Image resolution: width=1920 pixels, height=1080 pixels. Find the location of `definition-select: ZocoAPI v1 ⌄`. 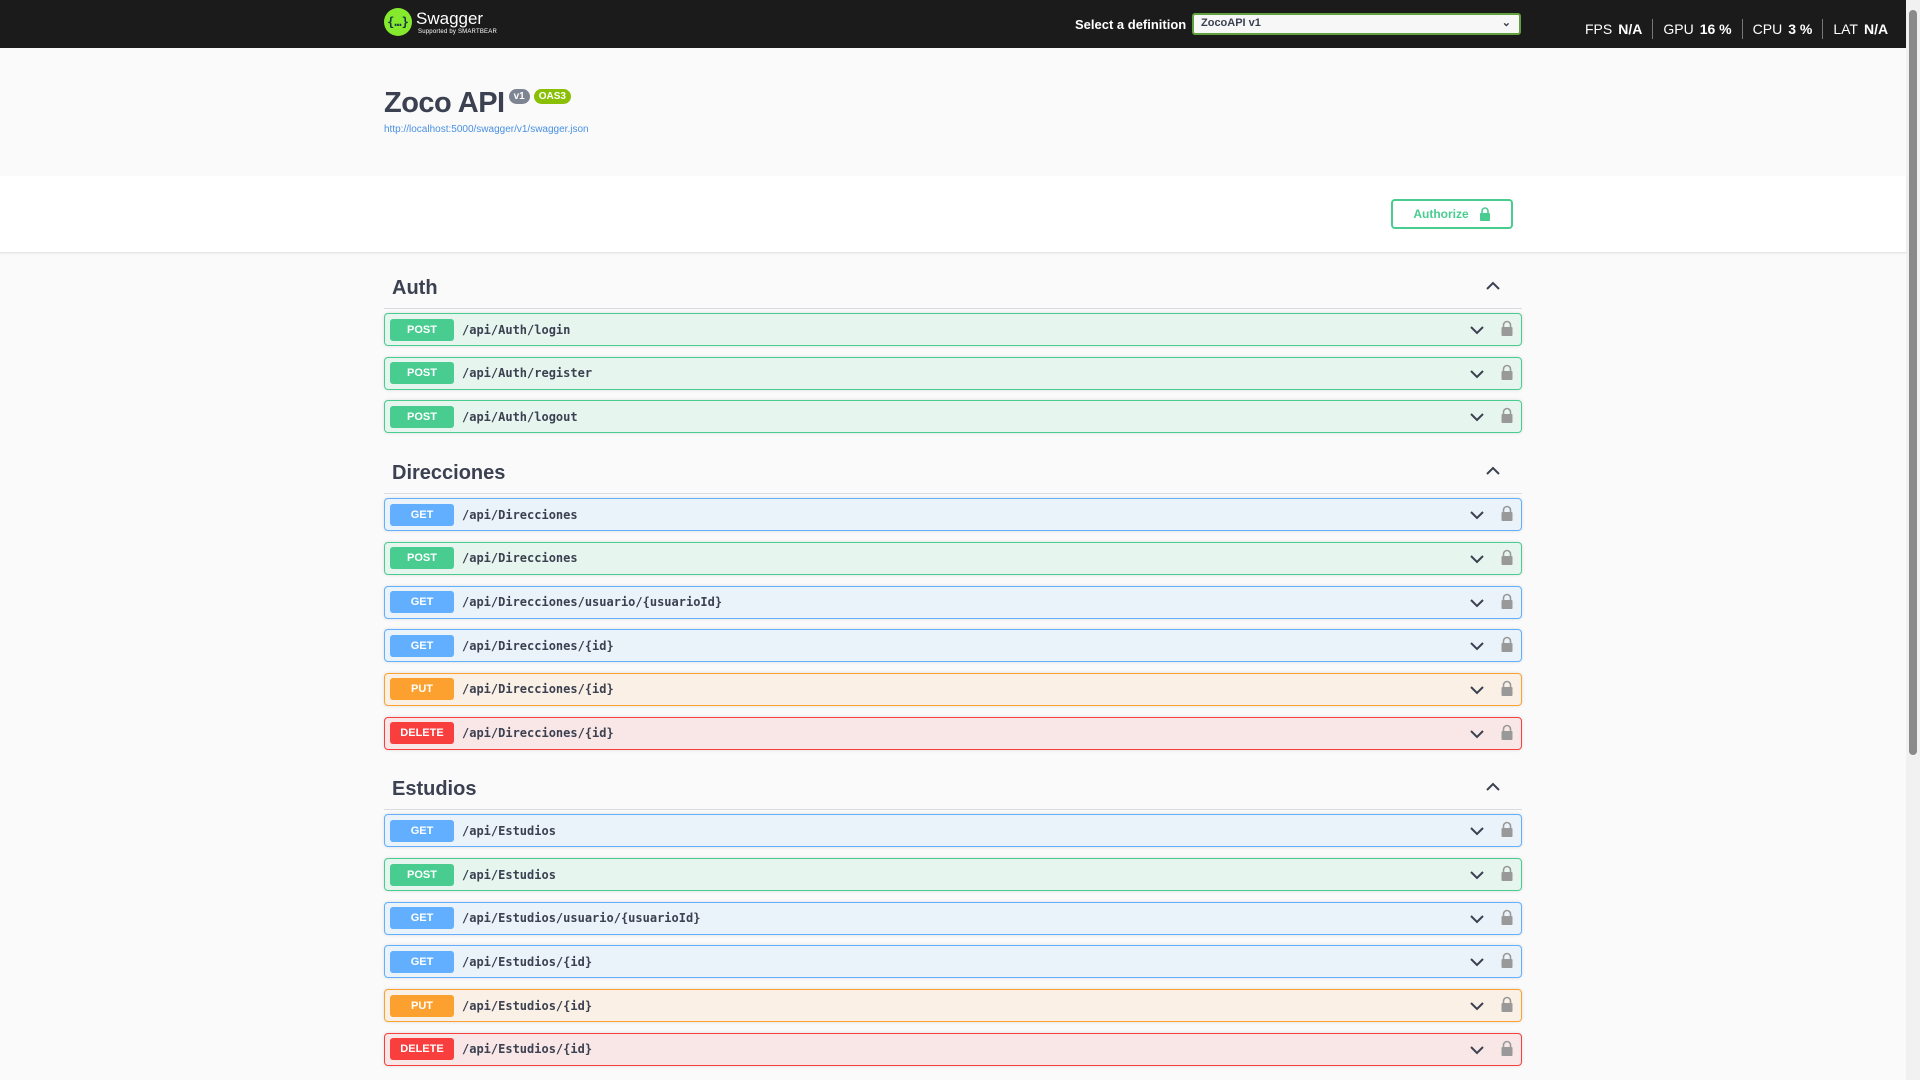

definition-select: ZocoAPI v1 ⌄ is located at coordinates (1356, 24).